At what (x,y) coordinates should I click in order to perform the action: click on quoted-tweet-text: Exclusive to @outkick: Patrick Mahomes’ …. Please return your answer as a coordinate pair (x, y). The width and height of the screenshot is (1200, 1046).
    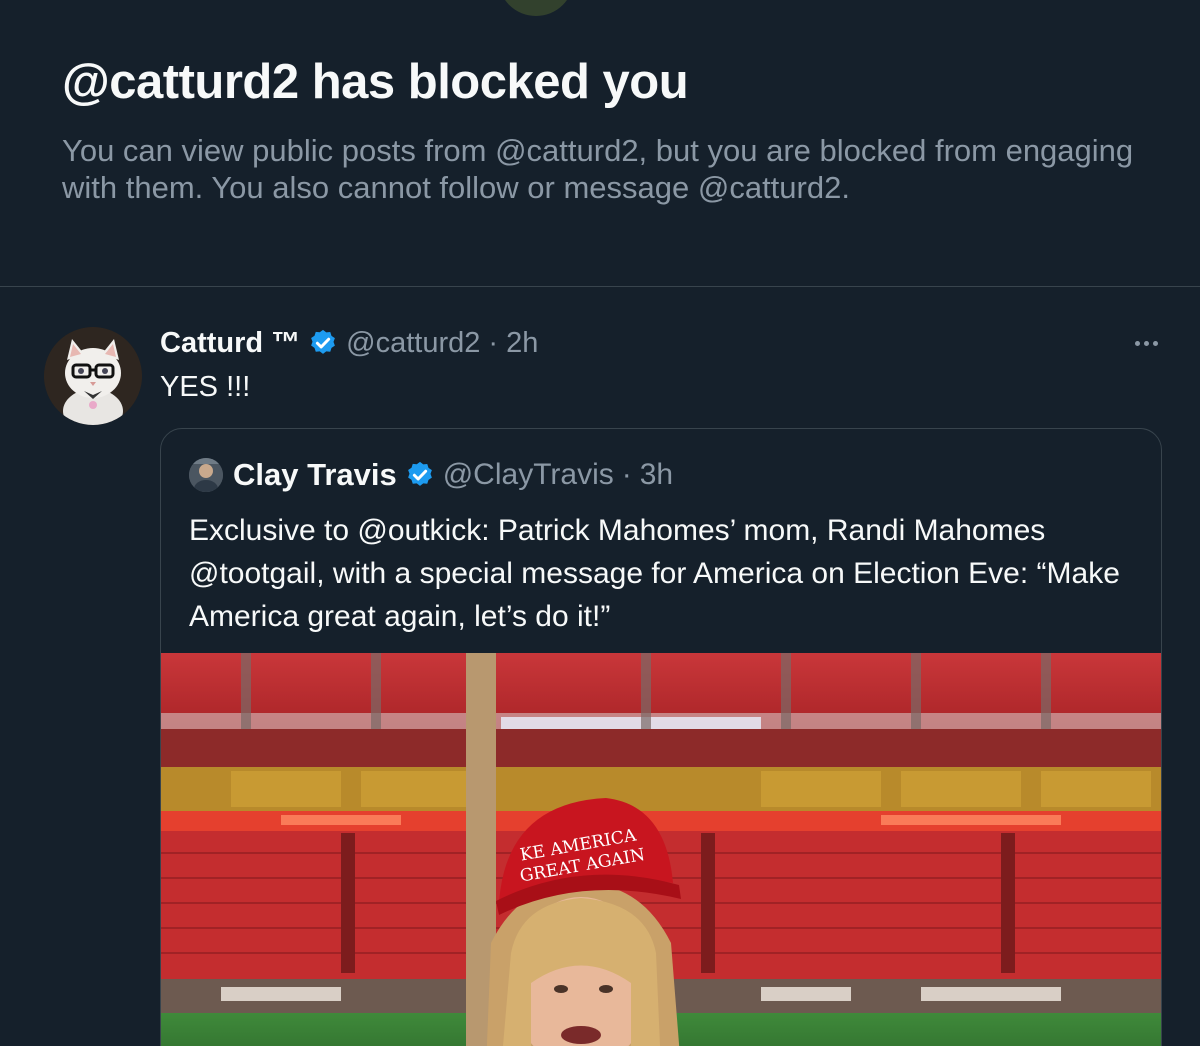
    Looking at the image, I should click on (654, 573).